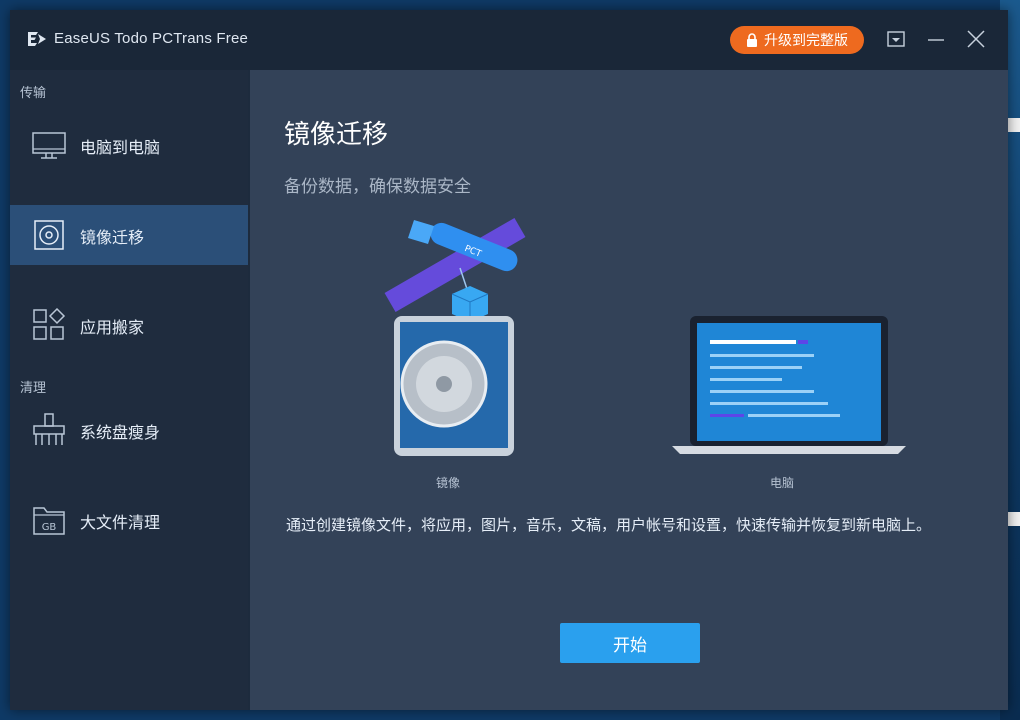 This screenshot has width=1020, height=720. What do you see at coordinates (112, 237) in the screenshot?
I see `sidebar-item-label: 镜像迁移` at bounding box center [112, 237].